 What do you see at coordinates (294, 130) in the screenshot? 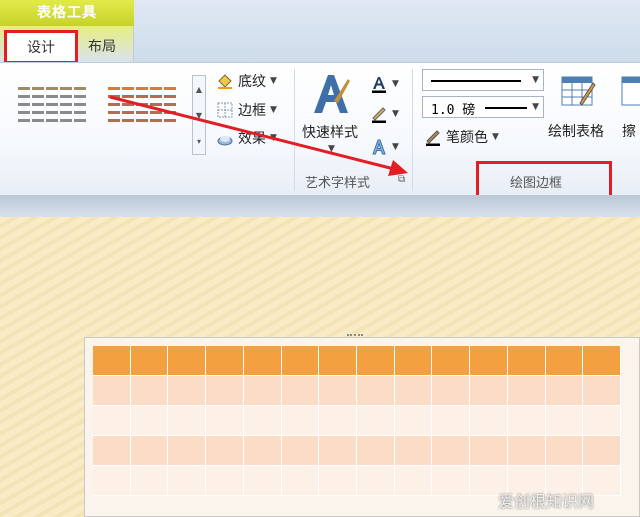
I see `separator` at bounding box center [294, 130].